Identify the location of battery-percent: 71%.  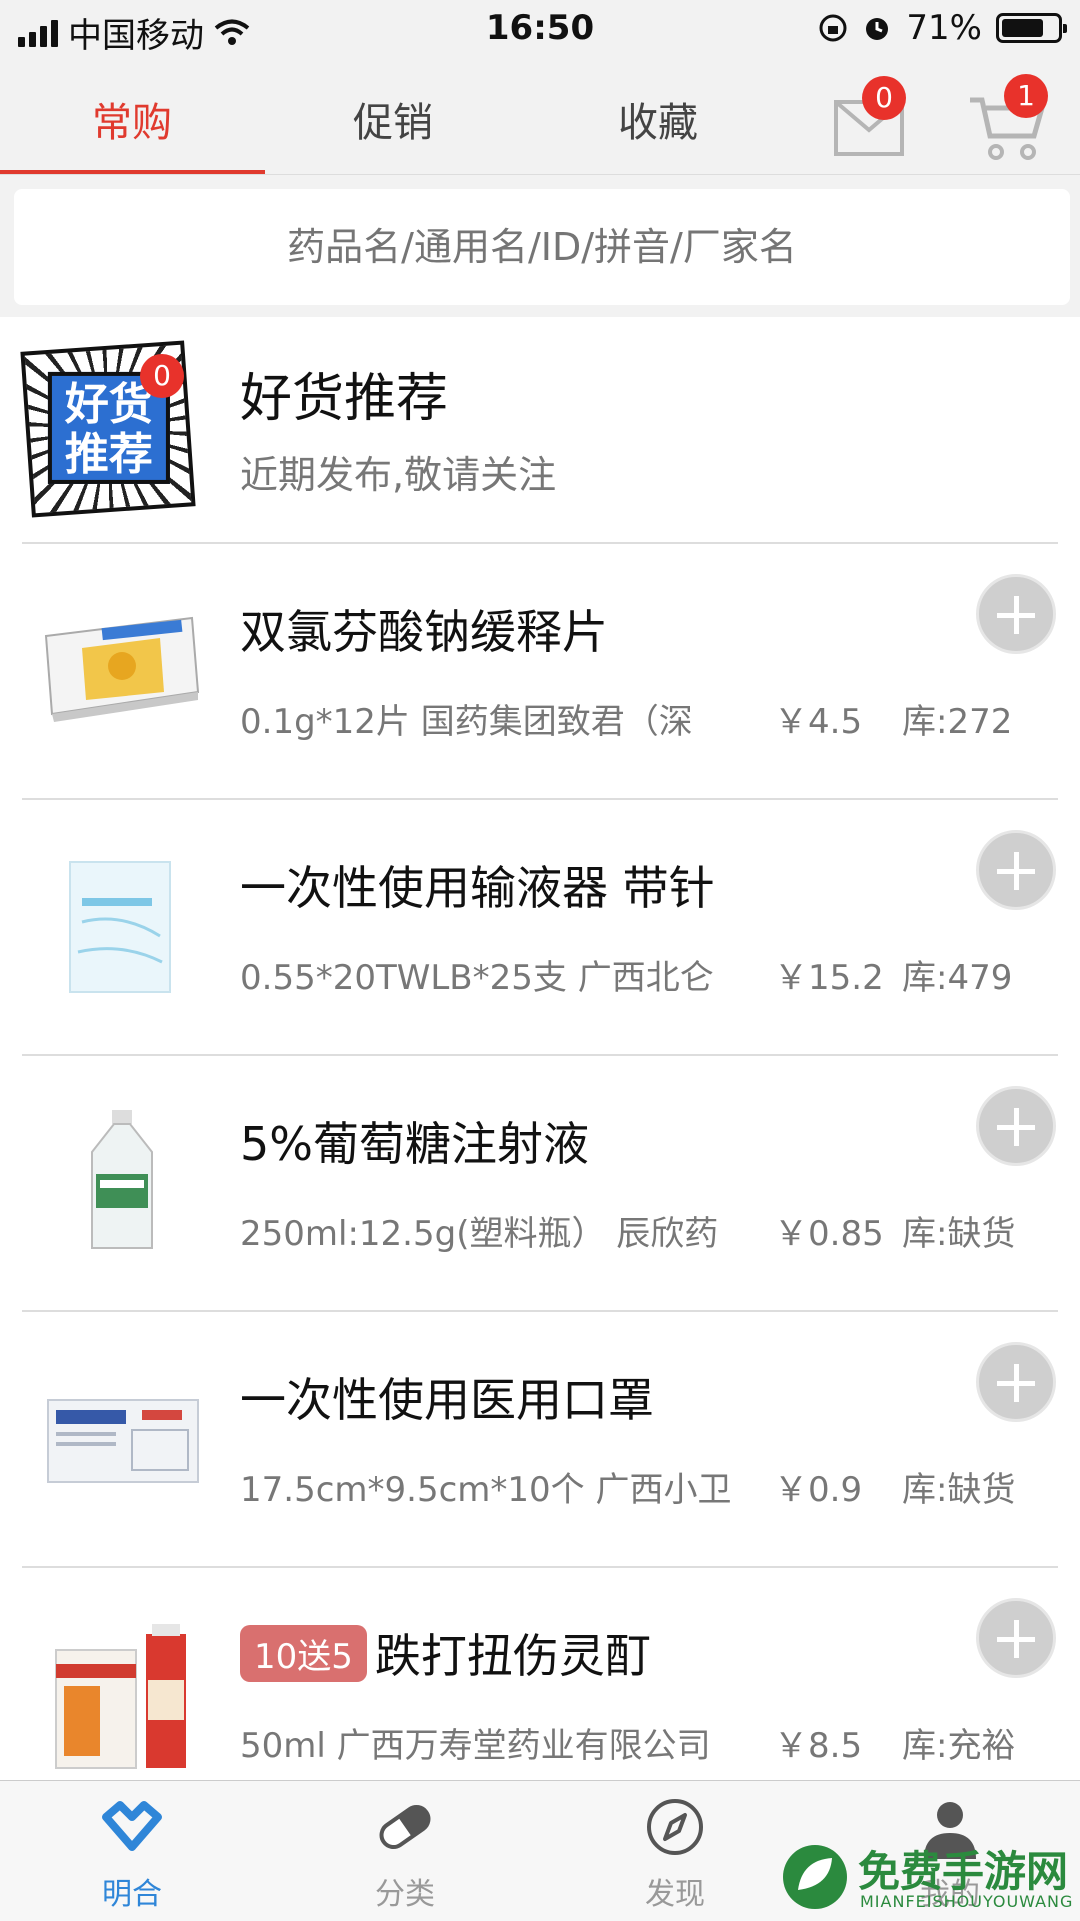
(944, 28).